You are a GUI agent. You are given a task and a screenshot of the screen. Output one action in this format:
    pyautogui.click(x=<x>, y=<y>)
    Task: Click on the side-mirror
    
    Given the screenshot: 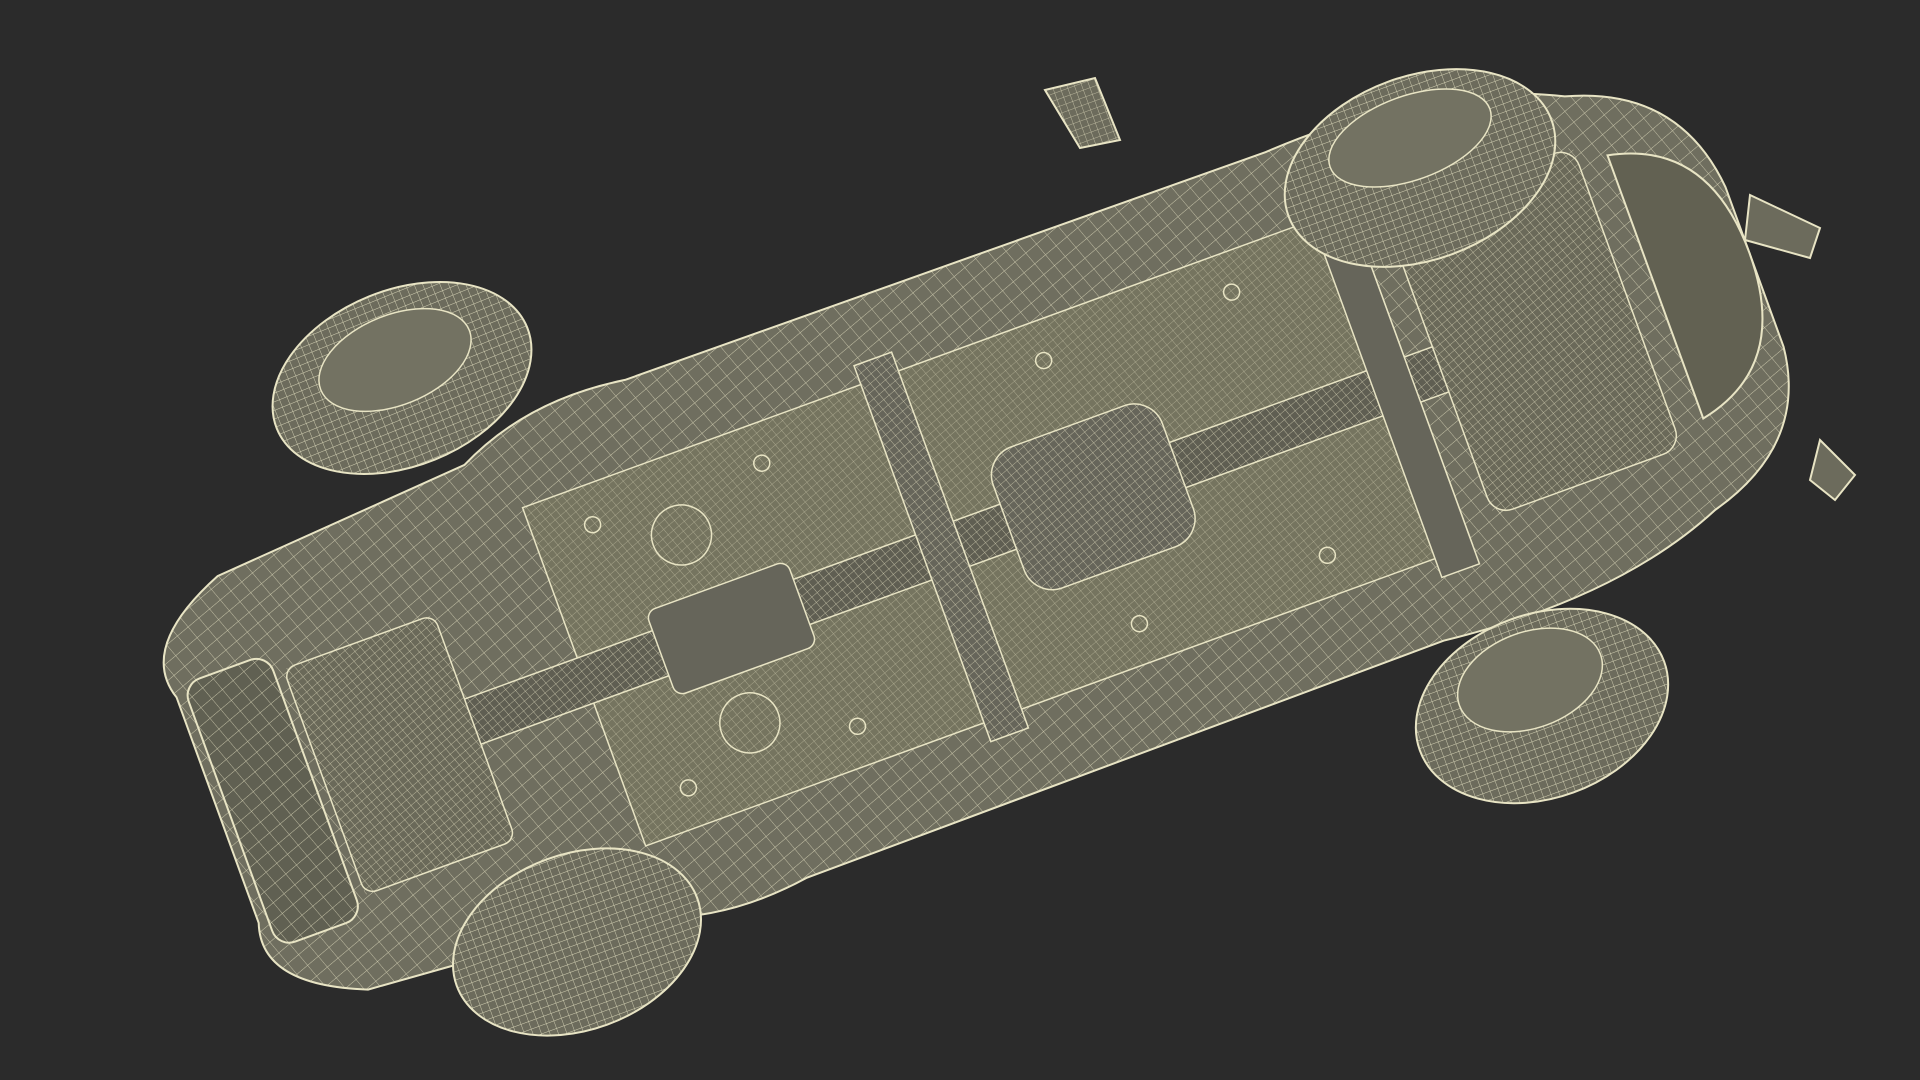 What is the action you would take?
    pyautogui.click(x=1082, y=113)
    